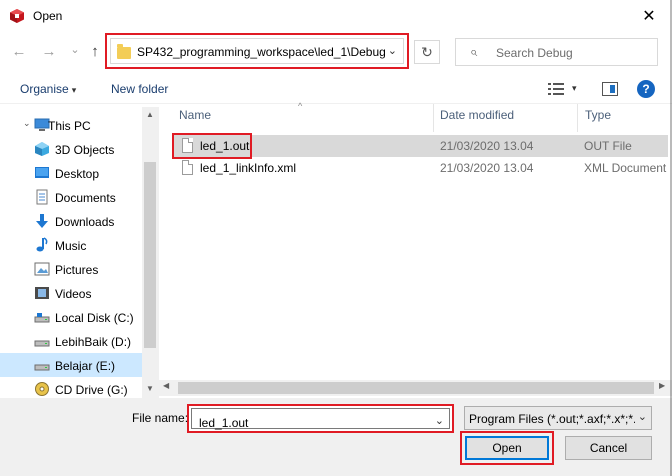 The width and height of the screenshot is (672, 476). Describe the element at coordinates (598, 119) in the screenshot. I see `column-header-type: Type` at that location.